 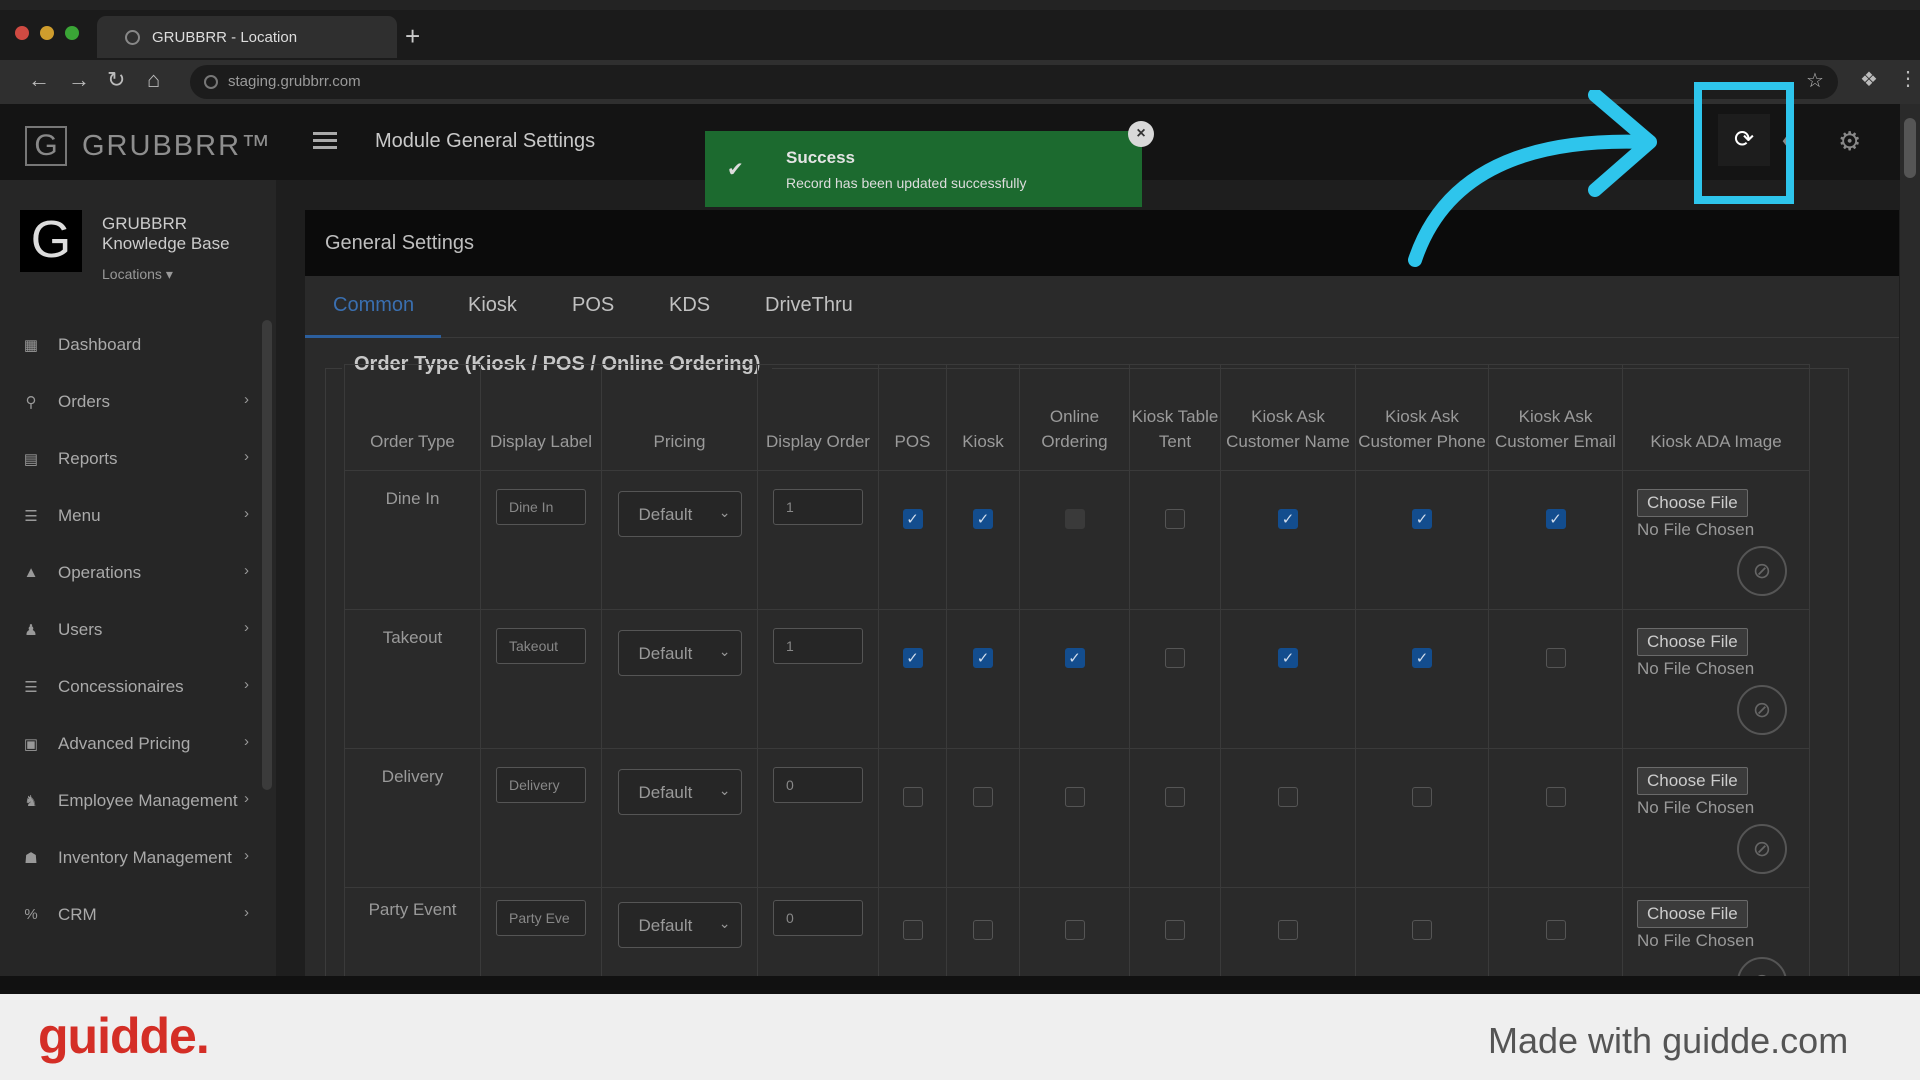 What do you see at coordinates (39, 80) in the screenshot?
I see `back-arrow-icon: ←` at bounding box center [39, 80].